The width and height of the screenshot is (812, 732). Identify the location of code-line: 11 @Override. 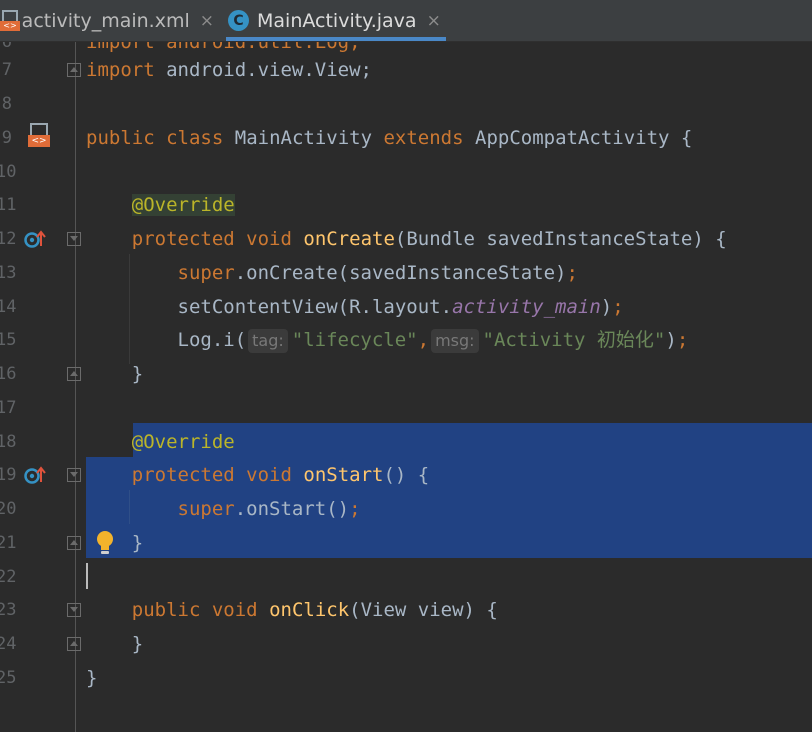
(406, 205).